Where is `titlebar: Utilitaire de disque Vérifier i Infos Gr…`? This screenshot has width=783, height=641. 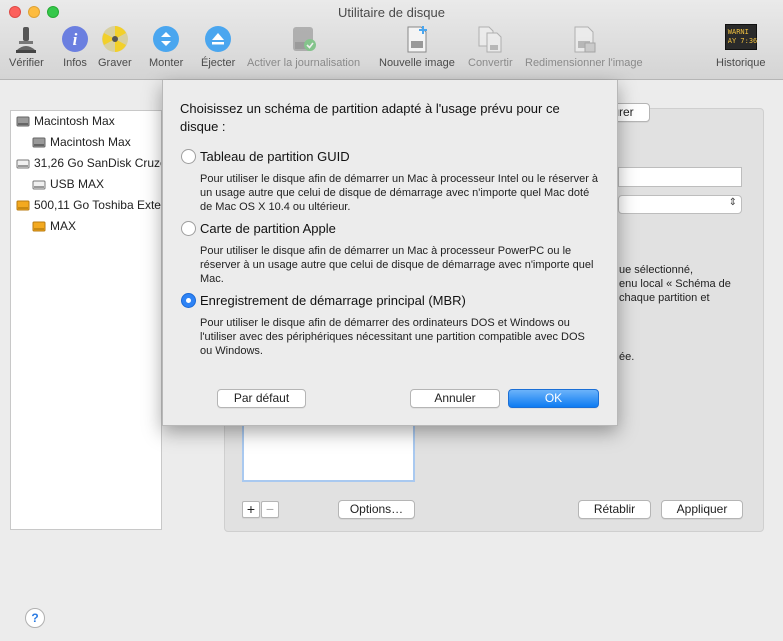 titlebar: Utilitaire de disque Vérifier i Infos Gr… is located at coordinates (391, 40).